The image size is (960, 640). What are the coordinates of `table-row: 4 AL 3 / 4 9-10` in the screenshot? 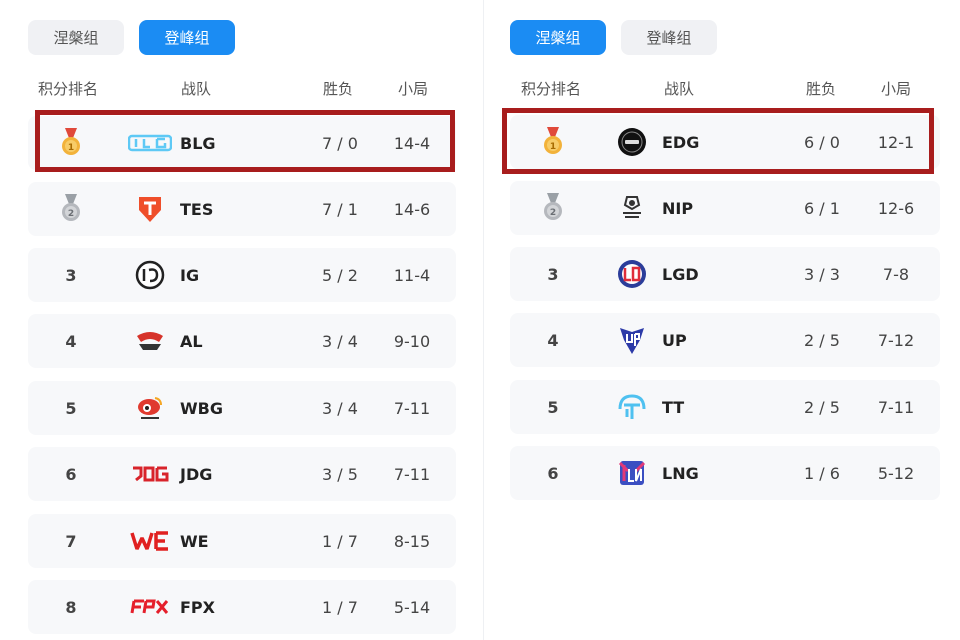 It's located at (242, 341).